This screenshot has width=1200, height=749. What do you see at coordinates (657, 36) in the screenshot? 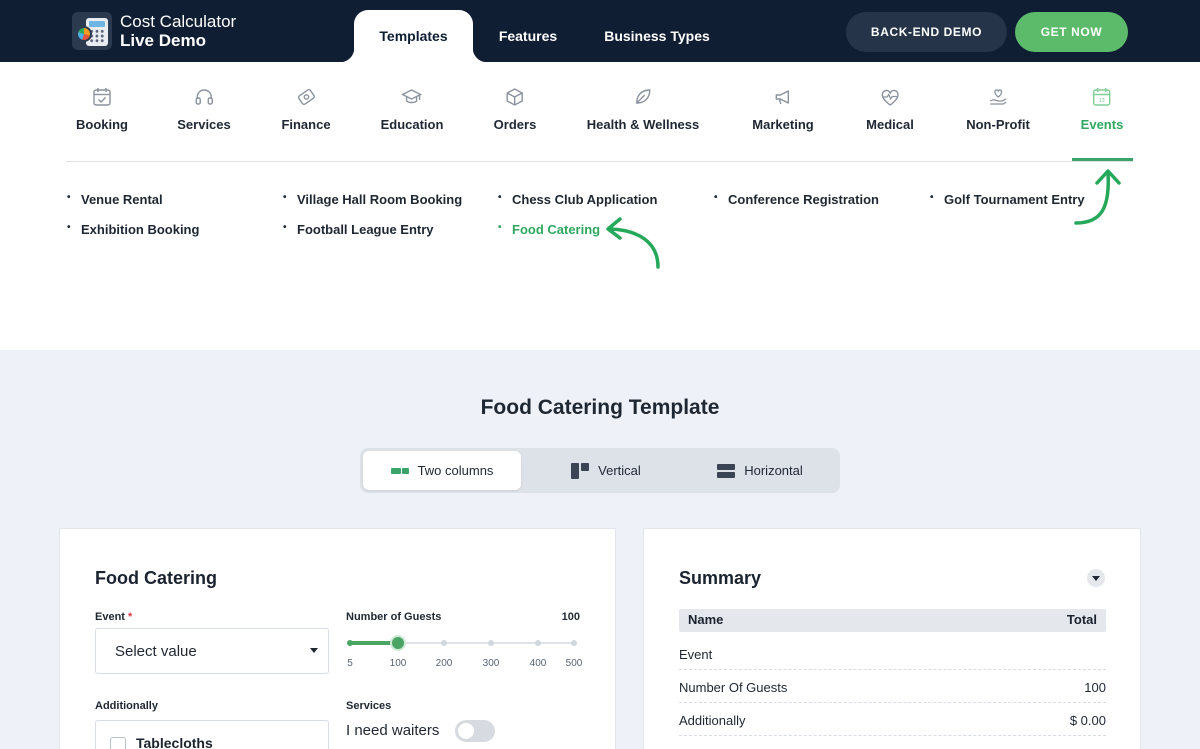
I see `tab-business-types: Business Types` at bounding box center [657, 36].